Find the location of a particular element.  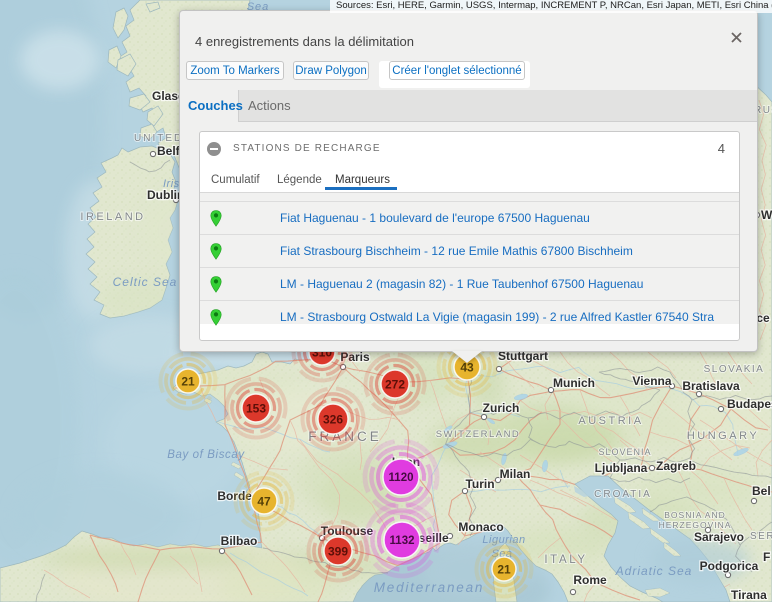

svg-text: Budapest is located at coordinates (749, 404).